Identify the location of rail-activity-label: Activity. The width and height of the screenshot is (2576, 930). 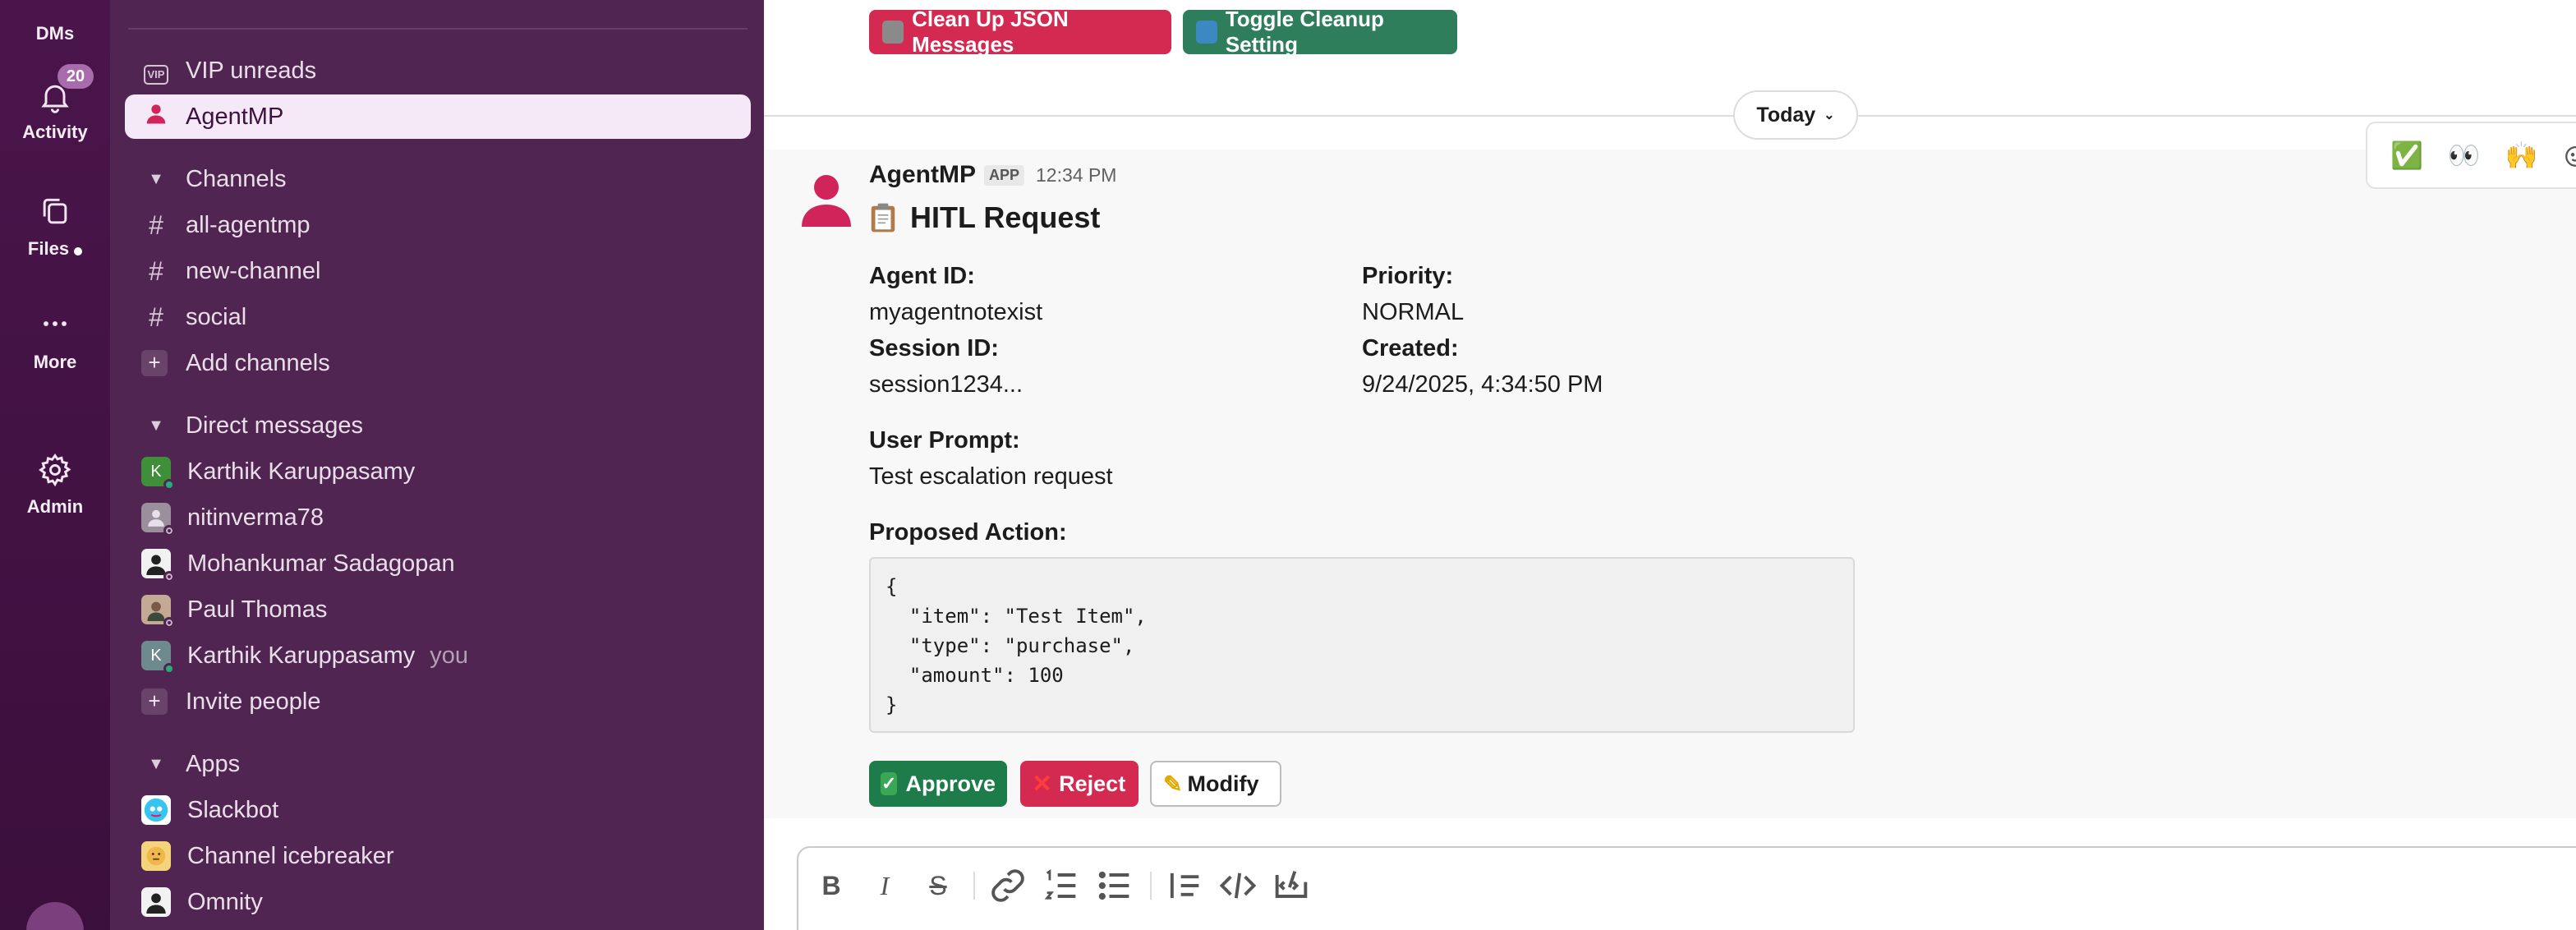
(55, 132).